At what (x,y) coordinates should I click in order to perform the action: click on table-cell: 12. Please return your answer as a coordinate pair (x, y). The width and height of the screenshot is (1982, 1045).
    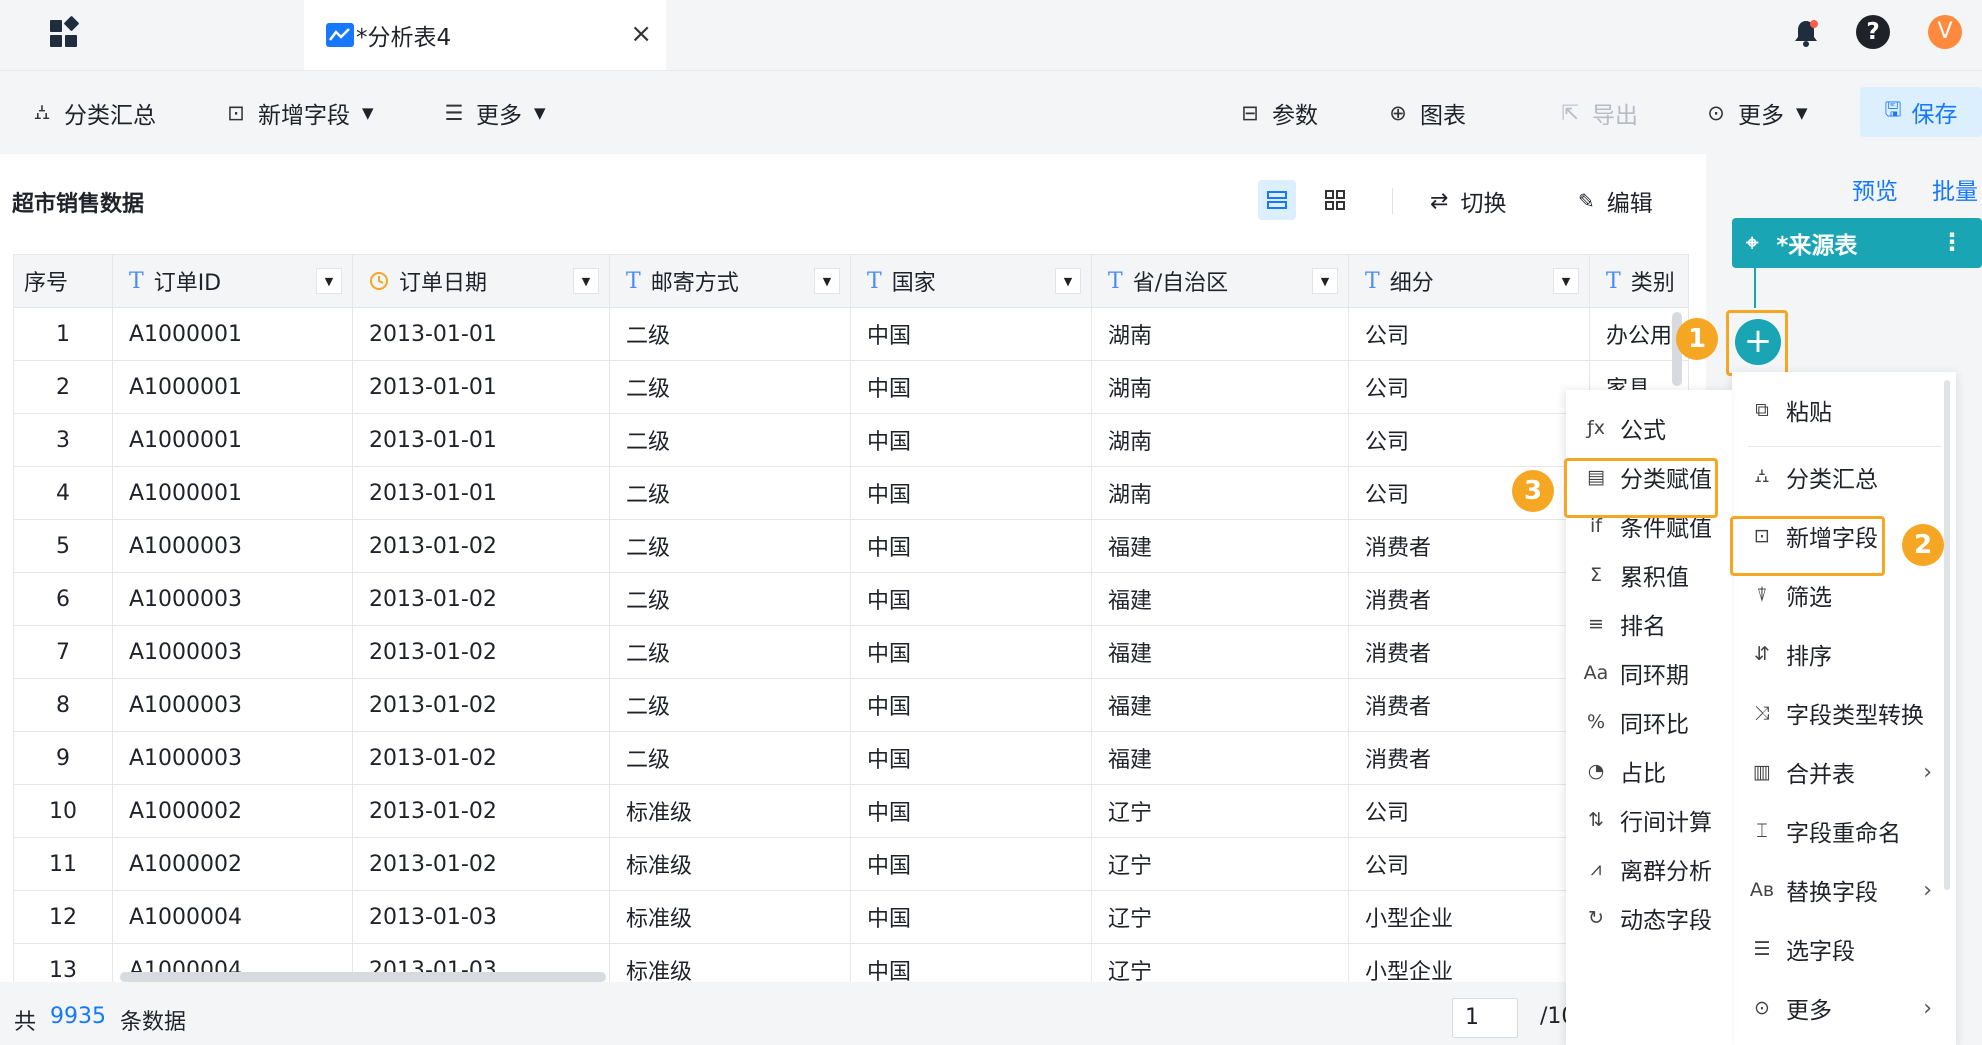
    Looking at the image, I should click on (63, 917).